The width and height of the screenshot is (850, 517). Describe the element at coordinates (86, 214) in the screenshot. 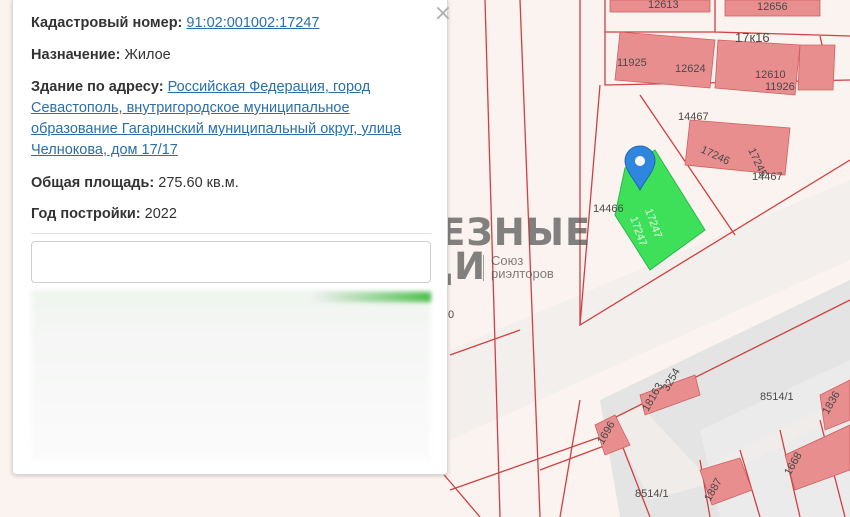

I see `year-label: Год постройки:` at that location.